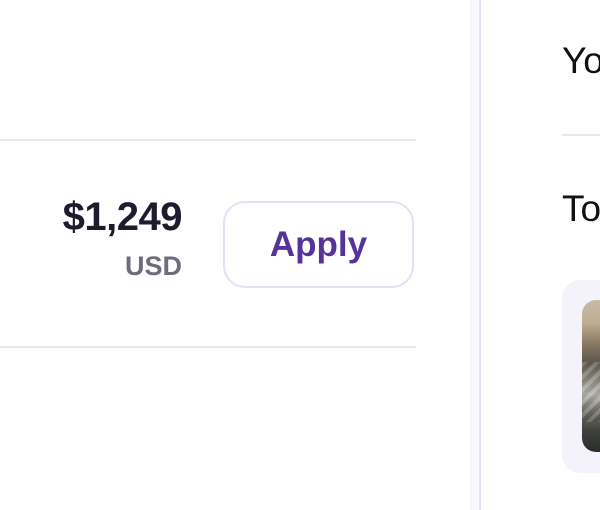 This screenshot has width=600, height=510. Describe the element at coordinates (208, 347) in the screenshot. I see `section-divider-bottom` at that location.